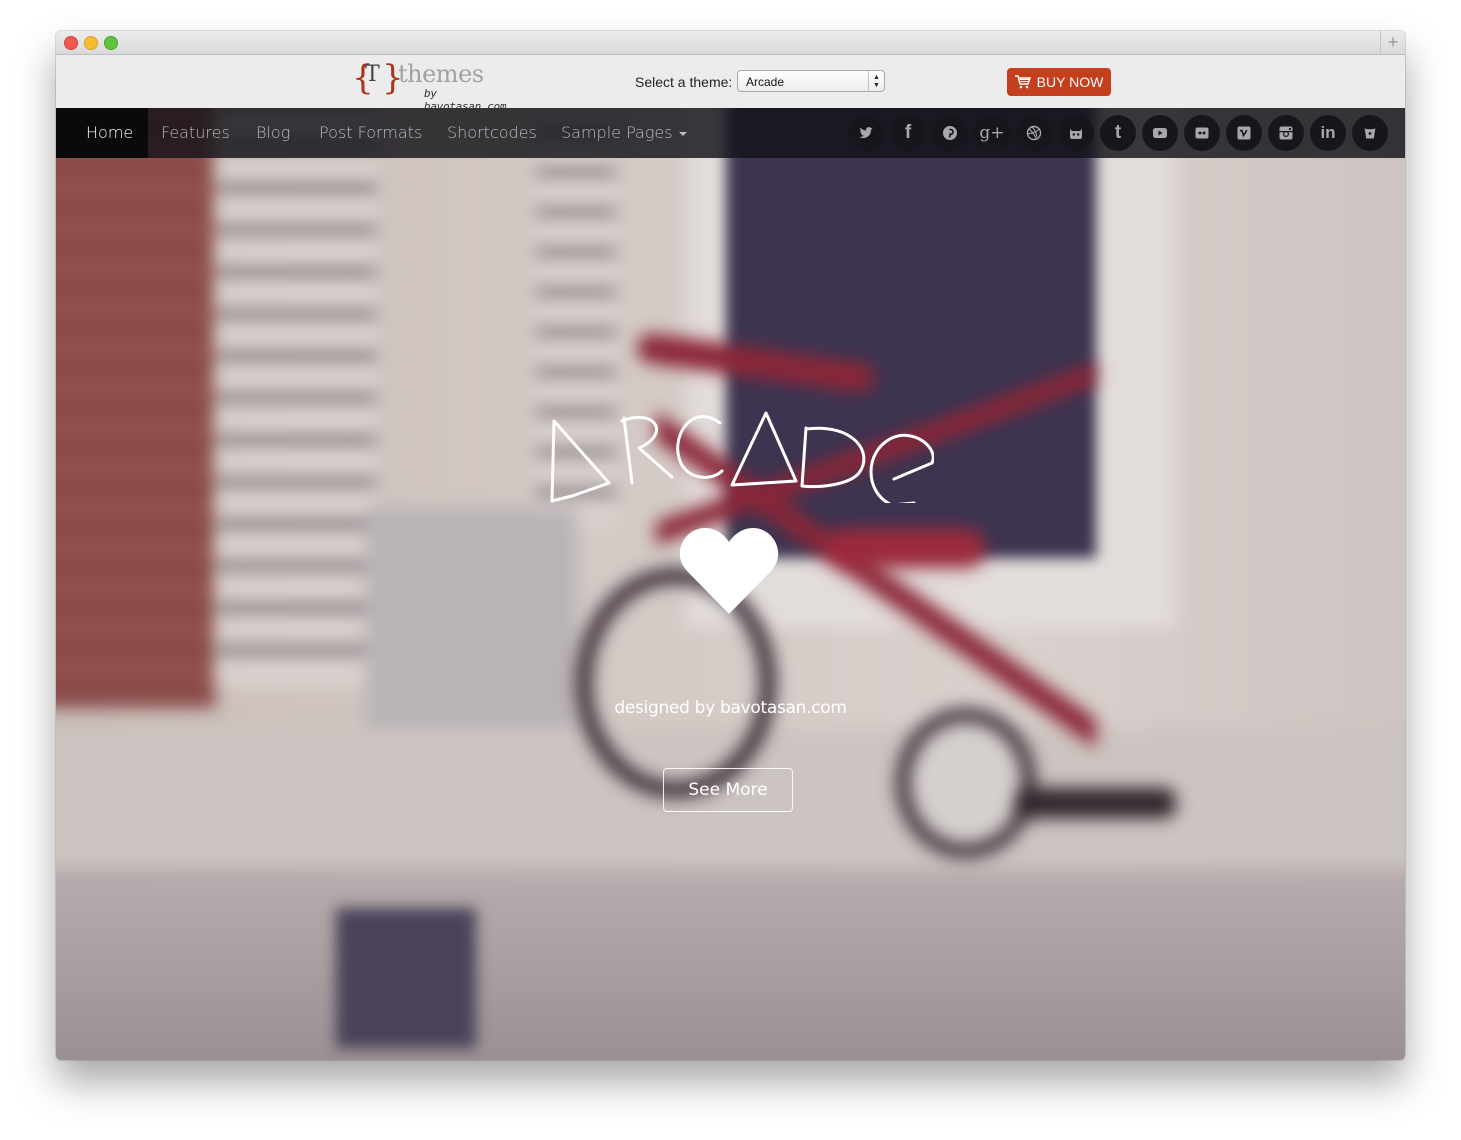  What do you see at coordinates (647, 450) in the screenshot?
I see `title-letter-r` at bounding box center [647, 450].